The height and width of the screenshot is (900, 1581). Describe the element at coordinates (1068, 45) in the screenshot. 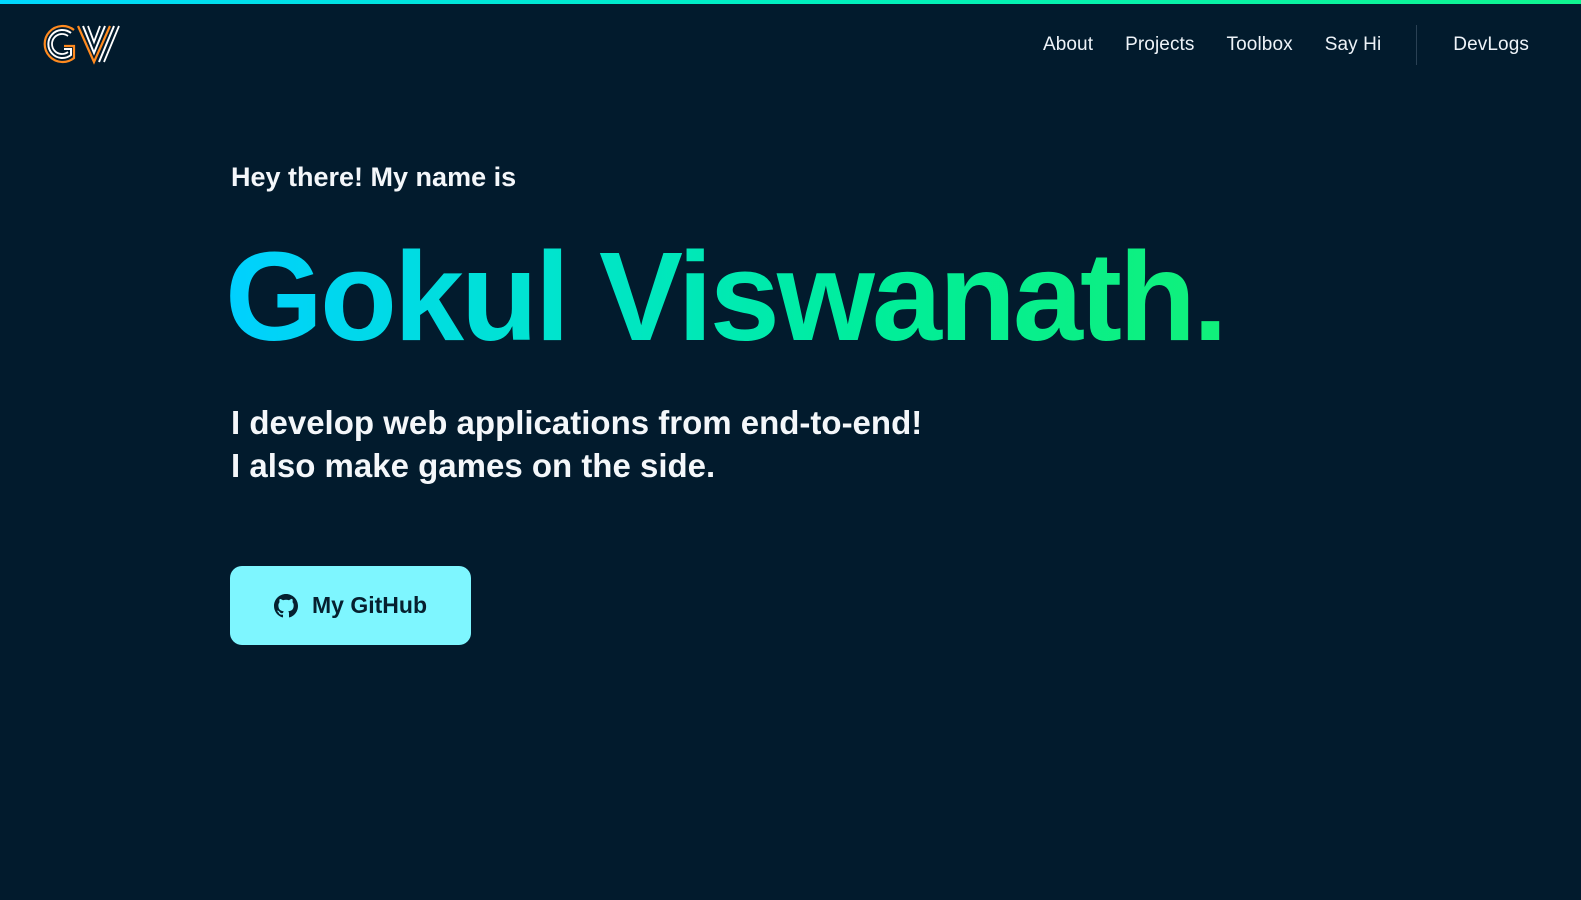

I see `nav-link-about: About` at that location.